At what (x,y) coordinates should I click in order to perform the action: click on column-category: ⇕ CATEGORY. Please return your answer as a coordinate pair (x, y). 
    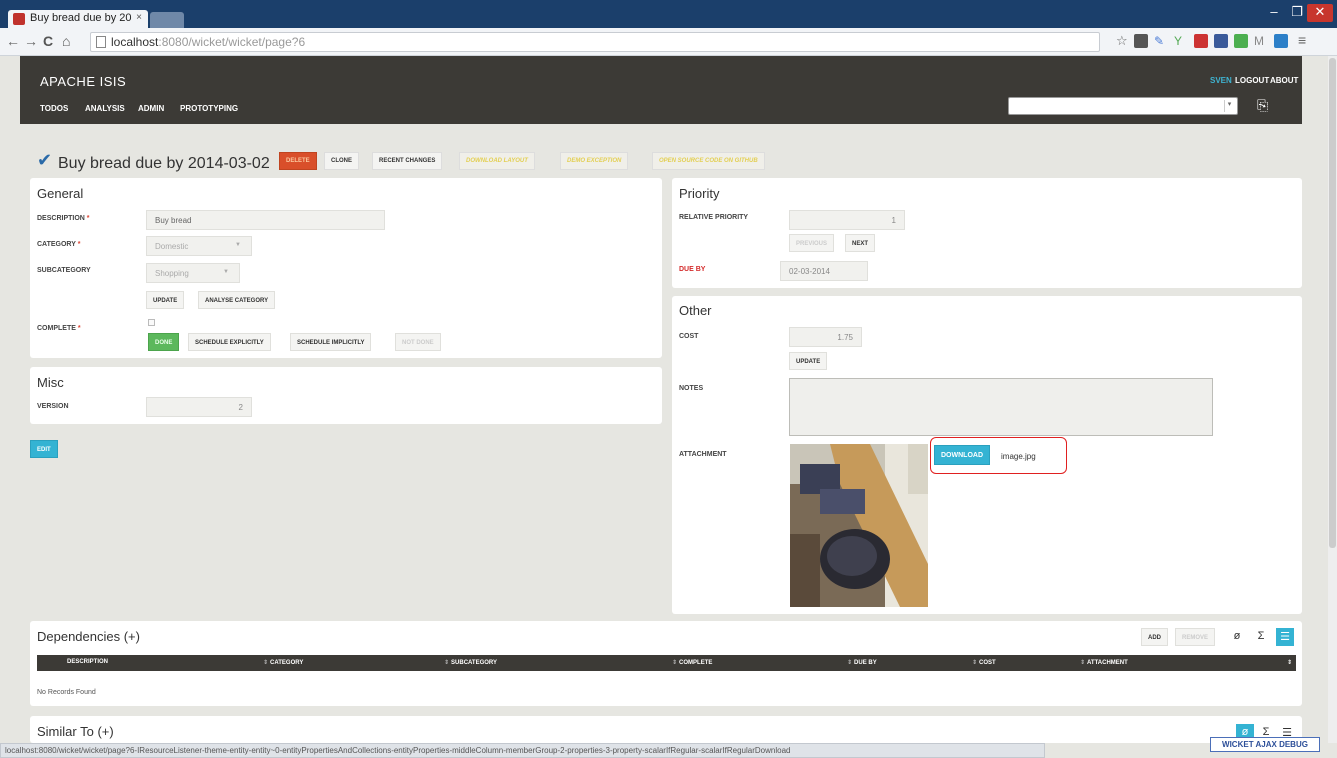
    Looking at the image, I should click on (283, 662).